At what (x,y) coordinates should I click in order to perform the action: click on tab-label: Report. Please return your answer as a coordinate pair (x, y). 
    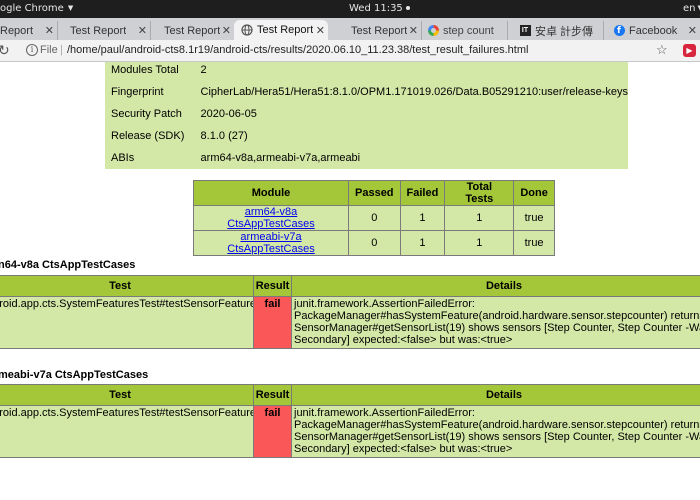
    Looking at the image, I should click on (17, 30).